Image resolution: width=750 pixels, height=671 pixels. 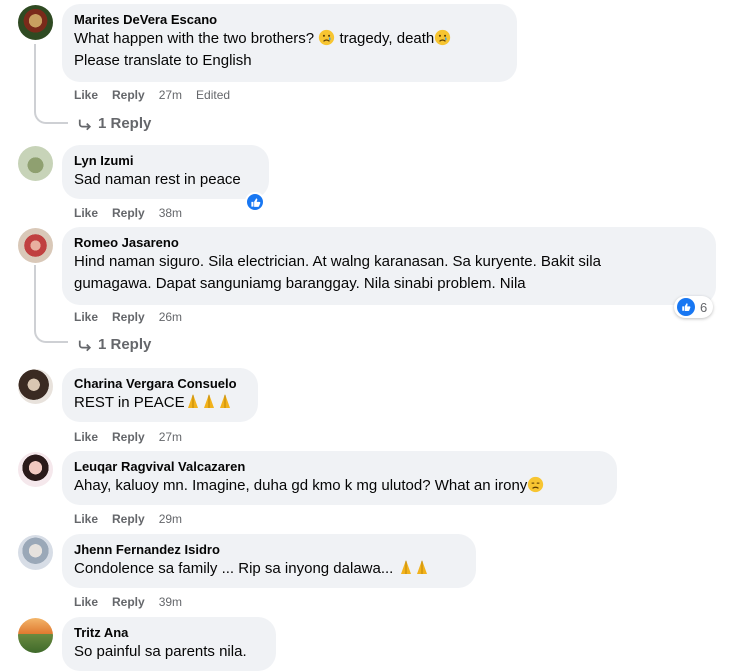 I want to click on comment-bubble: Charina Vergara Consuelo REST in PEACE, so click(x=160, y=395).